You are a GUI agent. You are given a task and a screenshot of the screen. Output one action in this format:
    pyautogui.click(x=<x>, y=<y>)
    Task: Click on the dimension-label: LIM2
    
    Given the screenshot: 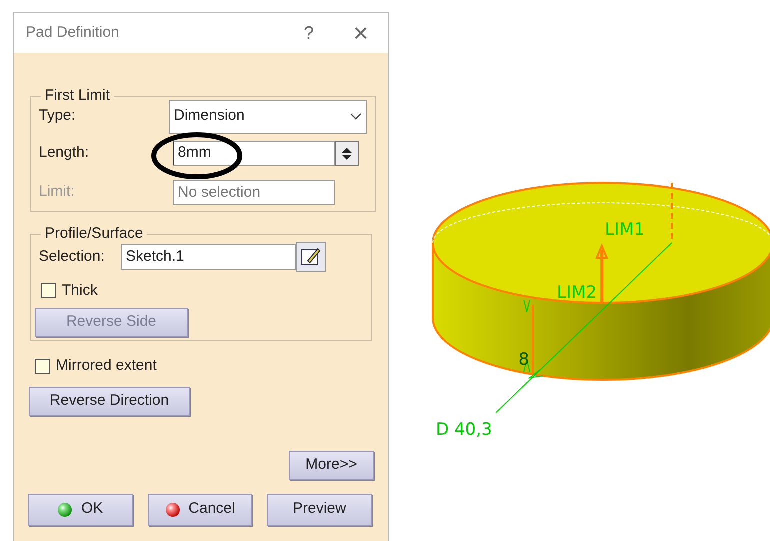 What is the action you would take?
    pyautogui.click(x=577, y=293)
    